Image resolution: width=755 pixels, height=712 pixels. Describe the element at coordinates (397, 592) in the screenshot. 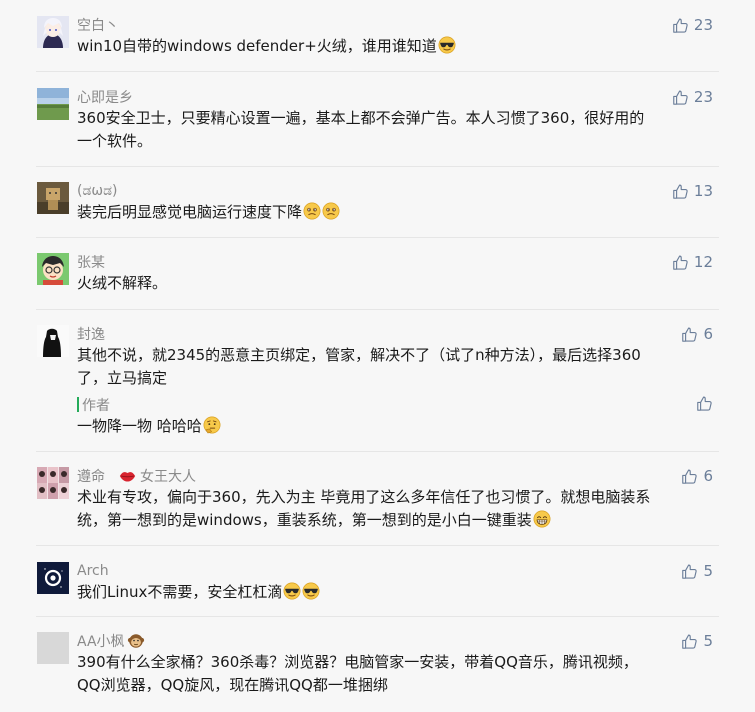

I see `comment-text: 我们Linux不需要，安全杠杠滴` at that location.